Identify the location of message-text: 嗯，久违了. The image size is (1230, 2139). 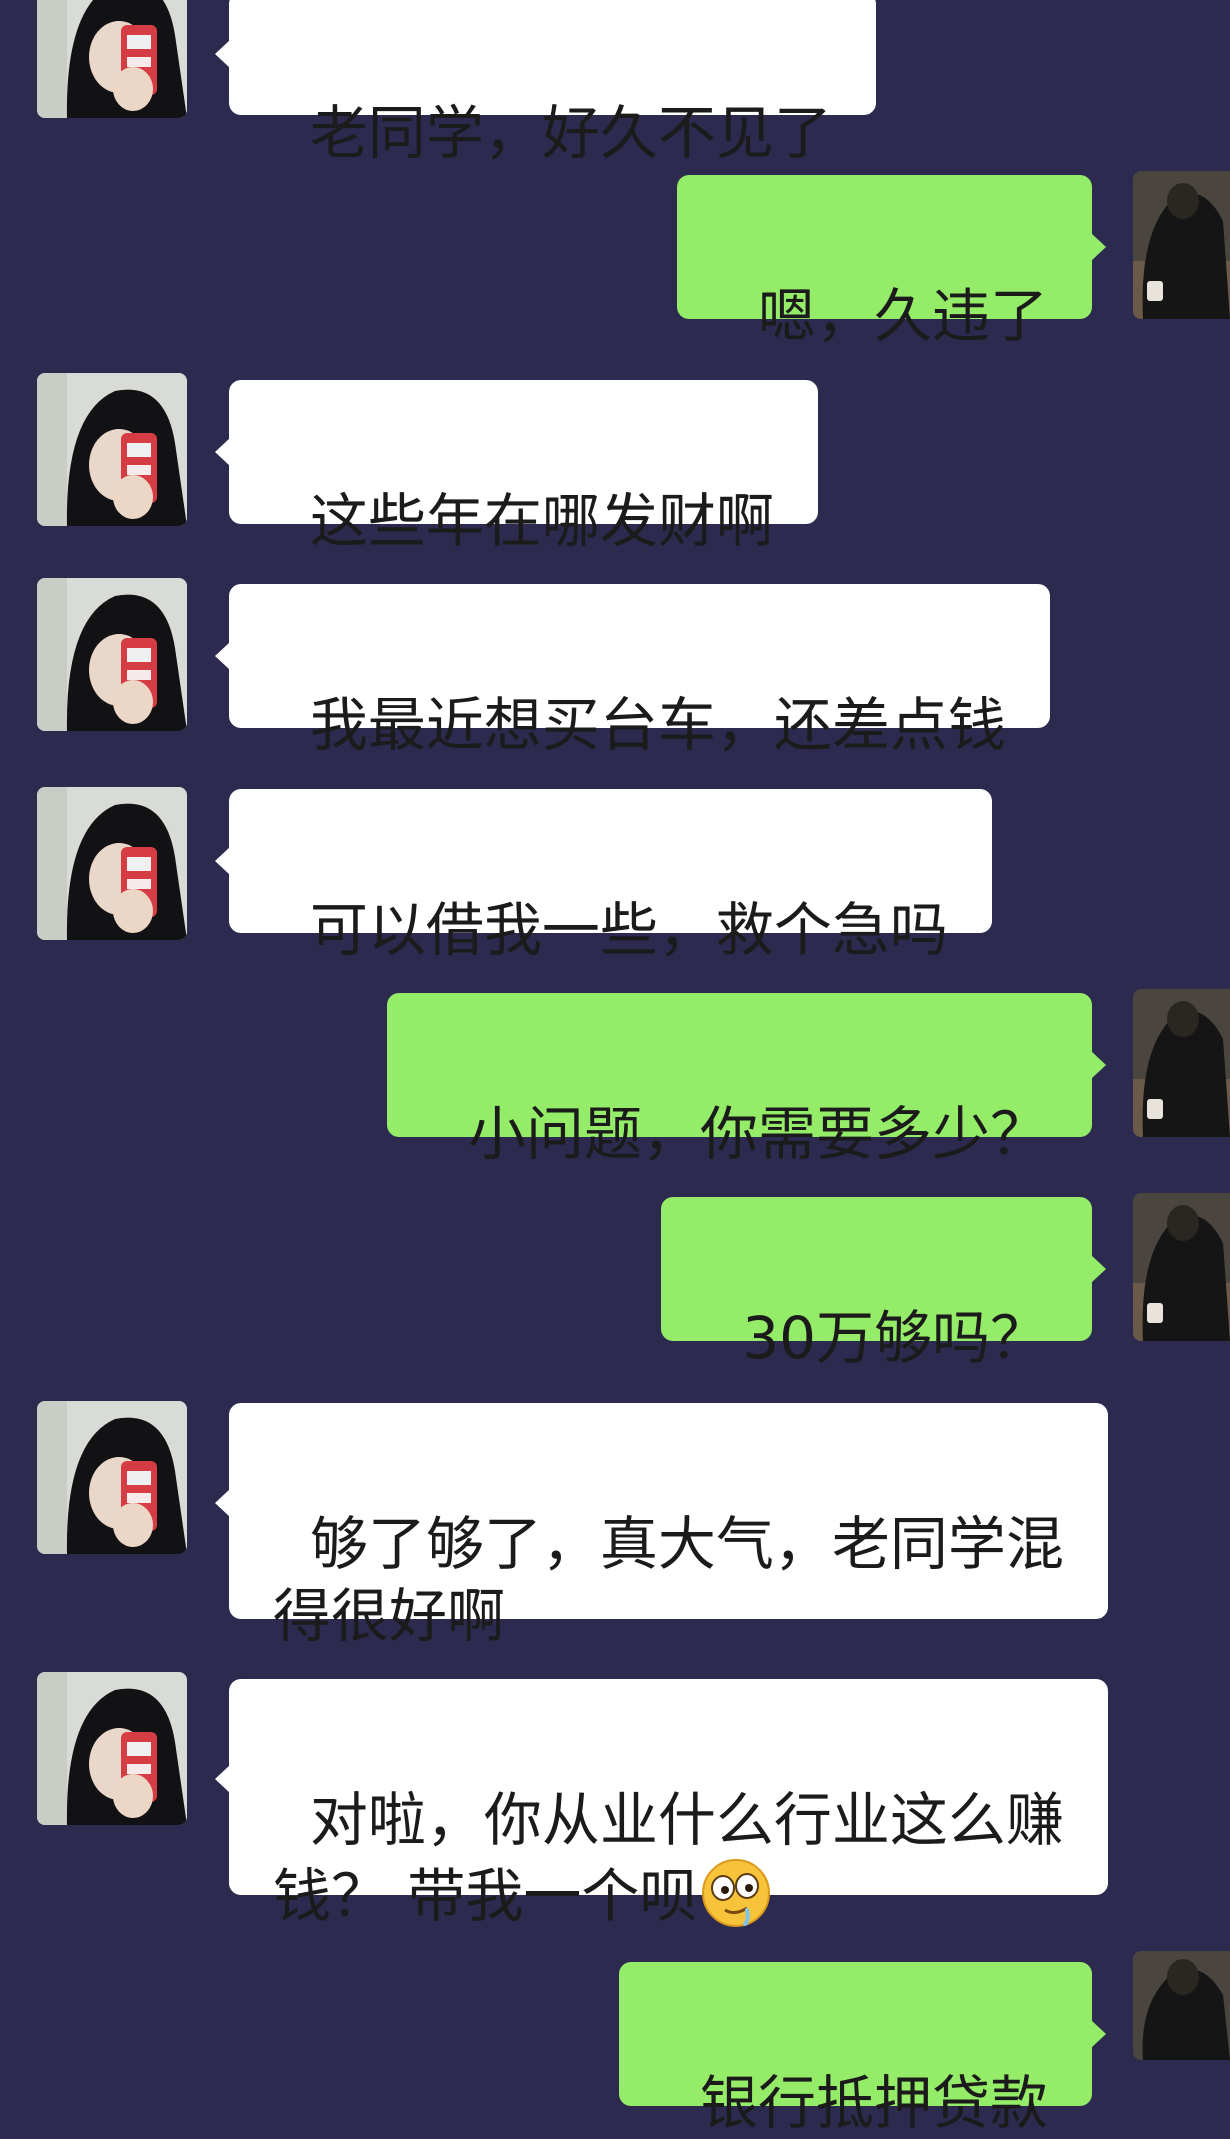
(902, 316).